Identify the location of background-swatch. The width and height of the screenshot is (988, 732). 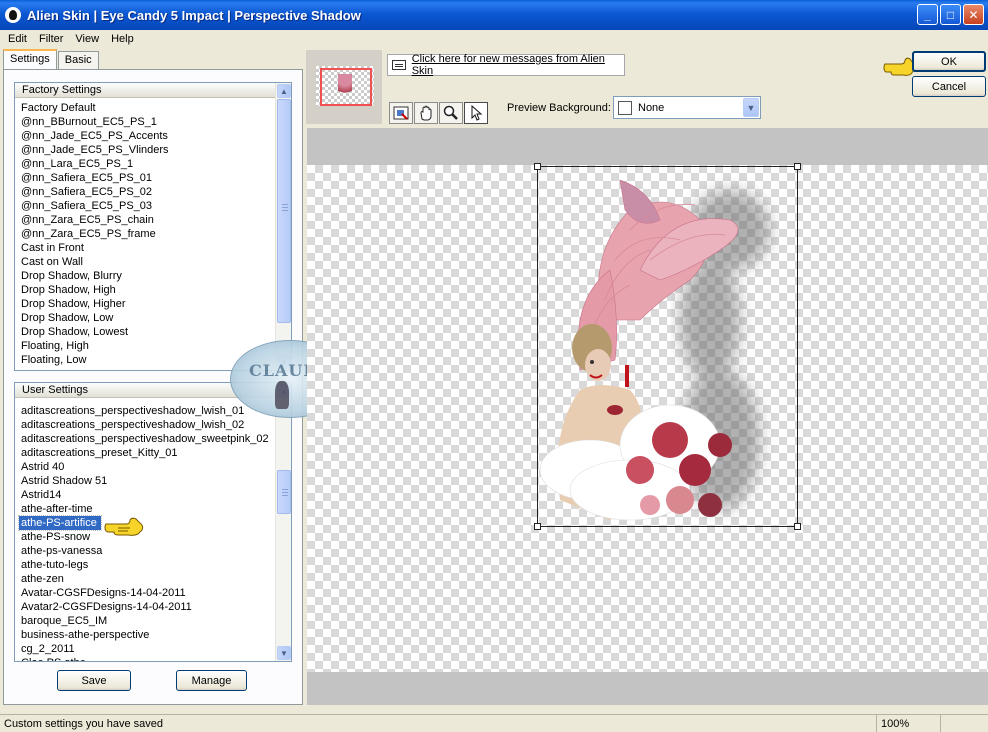
(625, 107).